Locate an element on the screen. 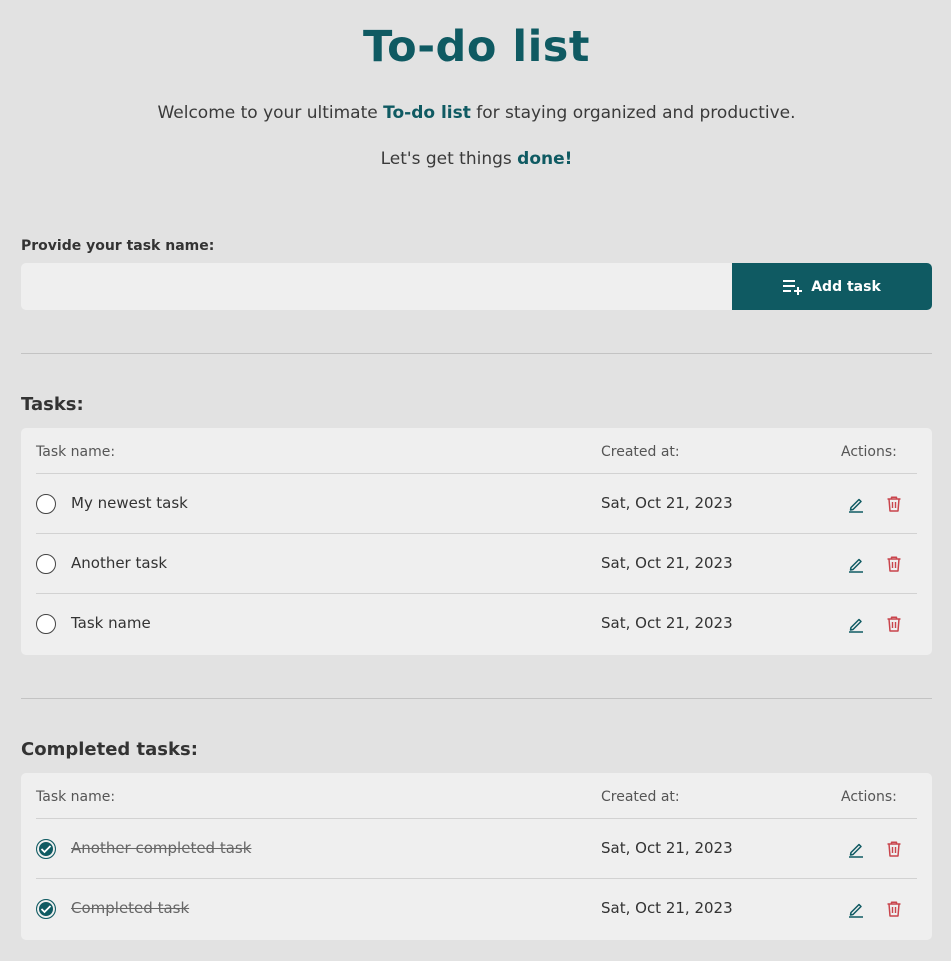  task-name: Another completed task is located at coordinates (161, 848).